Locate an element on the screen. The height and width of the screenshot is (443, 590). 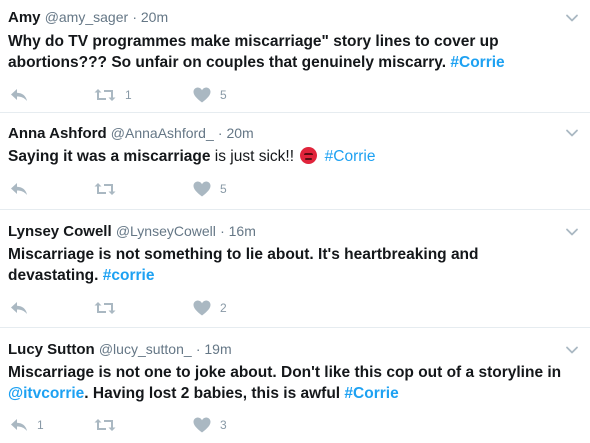
reply-button: 1 is located at coordinates (27, 425).